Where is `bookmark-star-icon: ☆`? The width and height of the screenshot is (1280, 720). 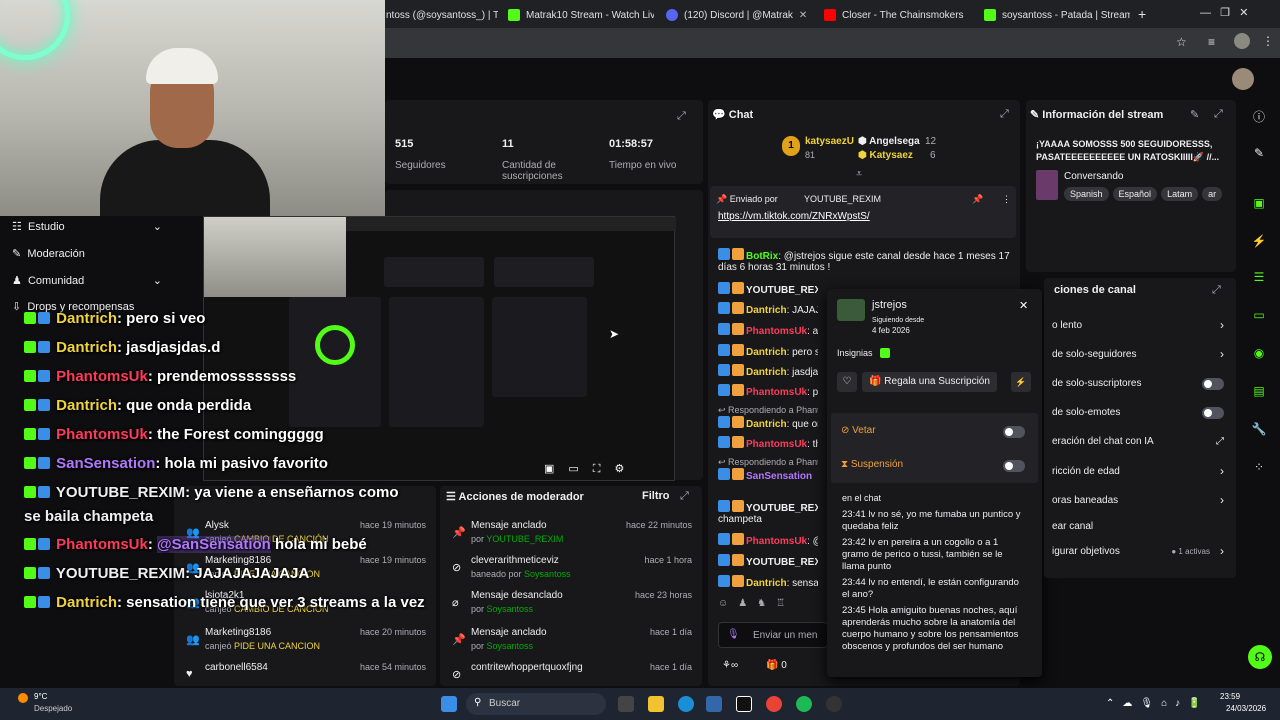
bookmark-star-icon: ☆ is located at coordinates (1181, 42).